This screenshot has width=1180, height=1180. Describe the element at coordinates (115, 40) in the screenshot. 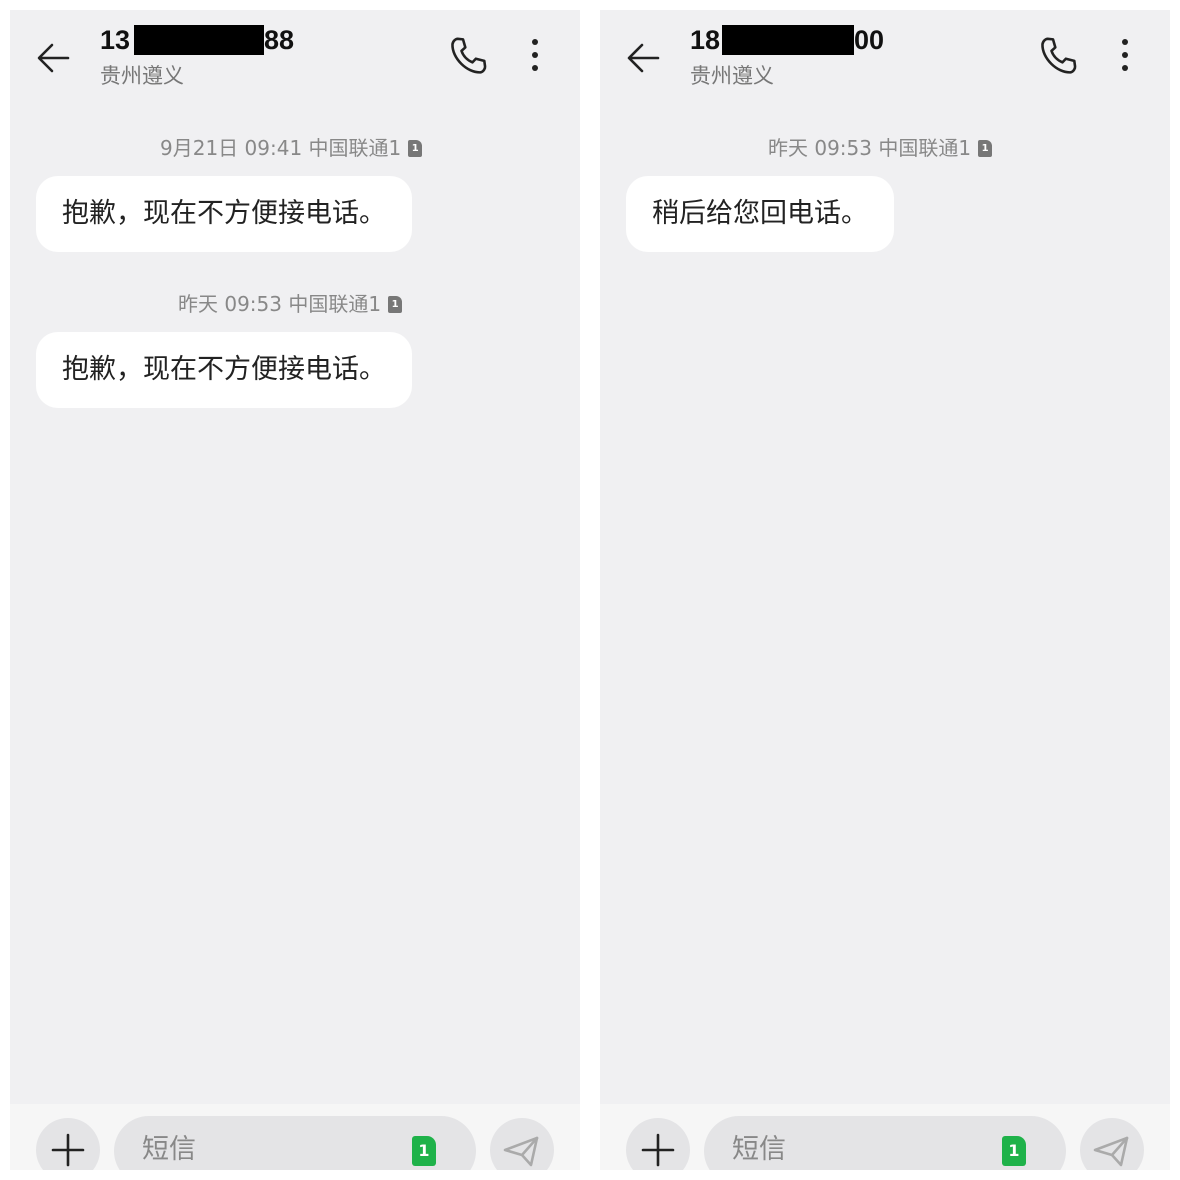

I see `phone-prefix: 13` at that location.